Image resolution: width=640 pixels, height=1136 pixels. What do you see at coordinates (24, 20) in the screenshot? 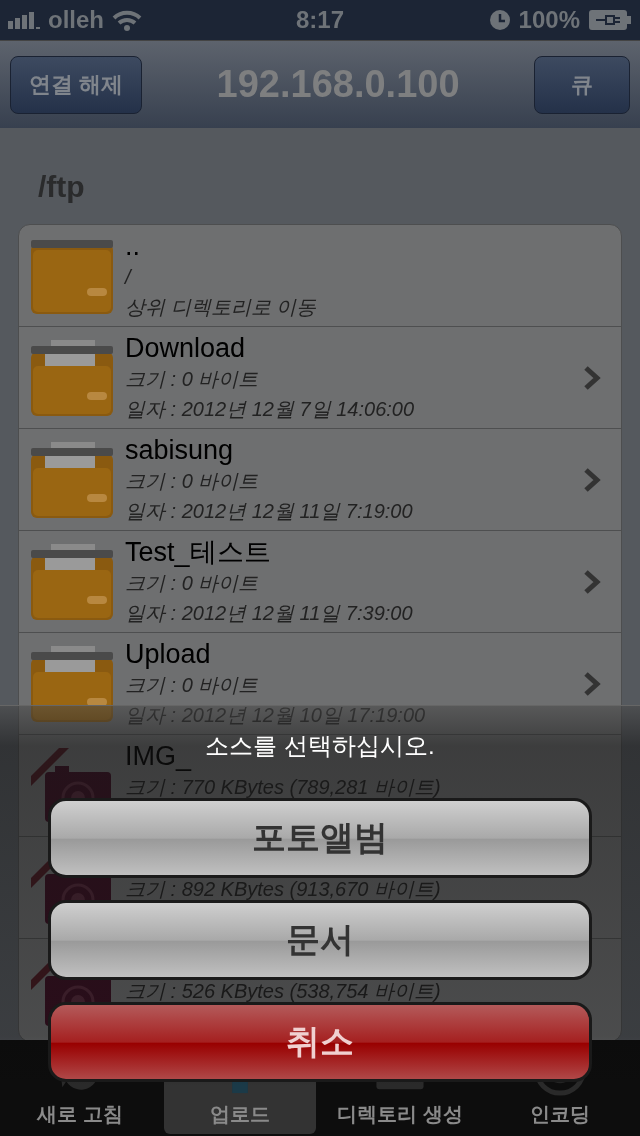
I see `signal-icon` at bounding box center [24, 20].